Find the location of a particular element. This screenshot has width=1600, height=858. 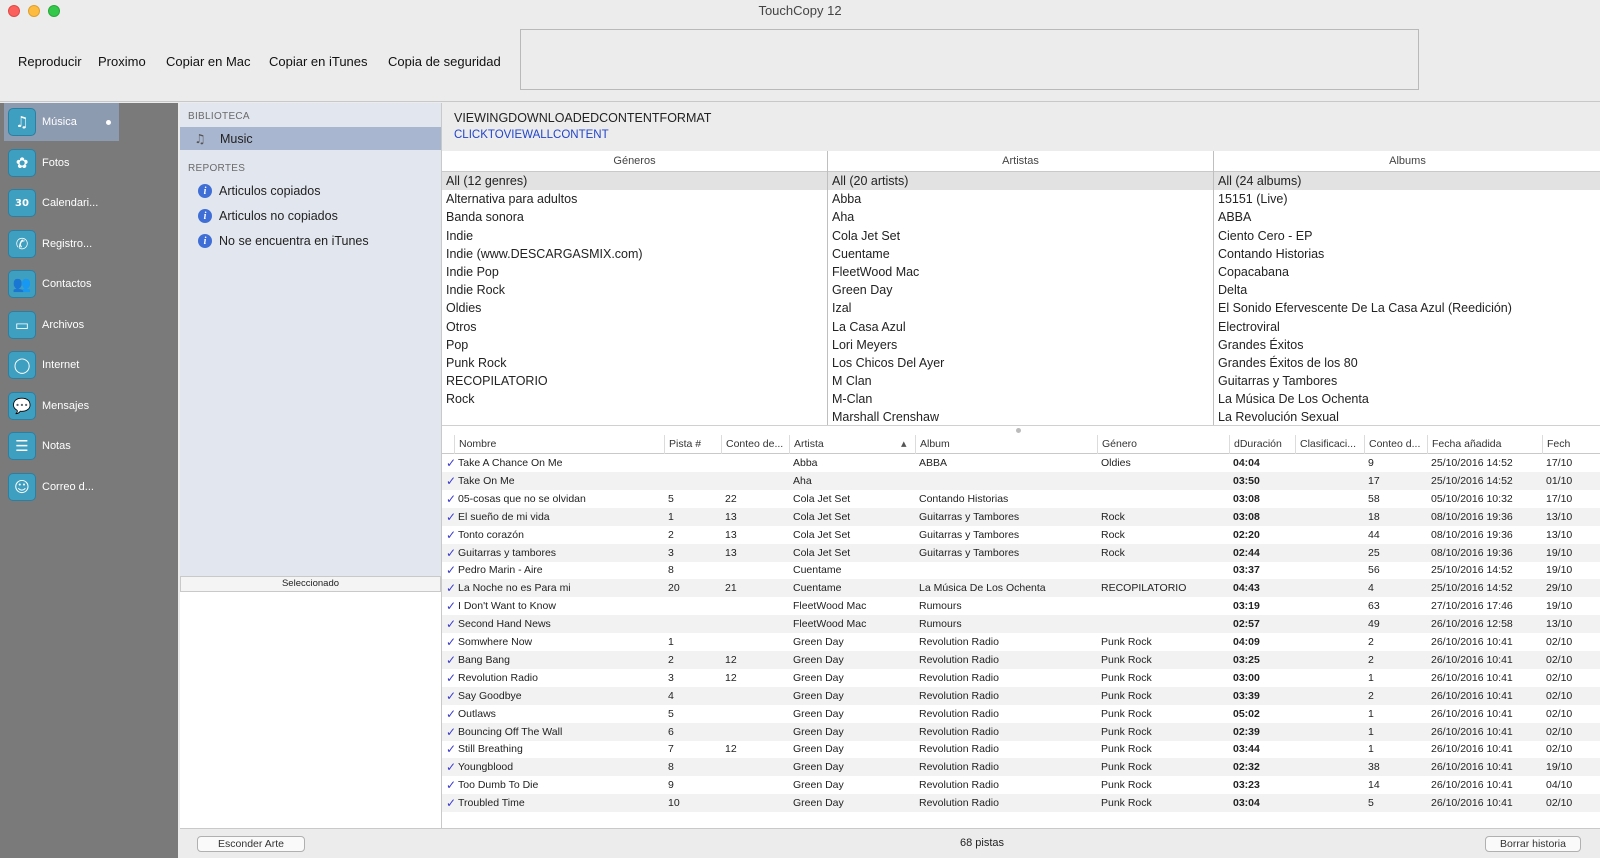

backup-button: Copia de seguridad is located at coordinates (444, 61).